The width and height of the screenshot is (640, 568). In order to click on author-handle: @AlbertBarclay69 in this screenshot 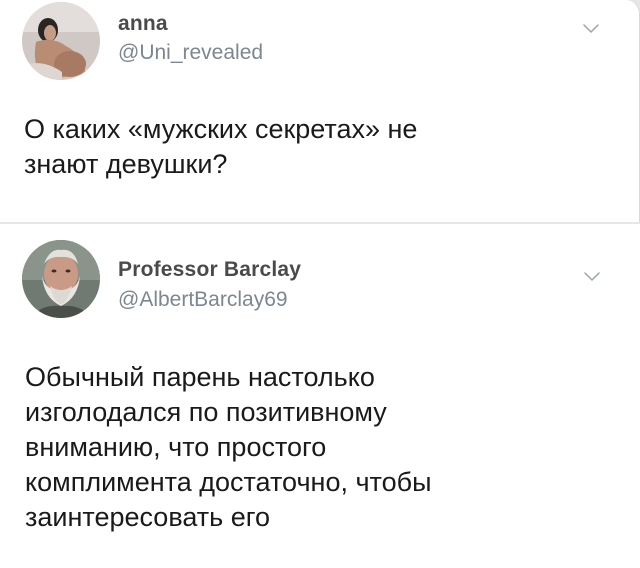, I will do `click(203, 300)`.